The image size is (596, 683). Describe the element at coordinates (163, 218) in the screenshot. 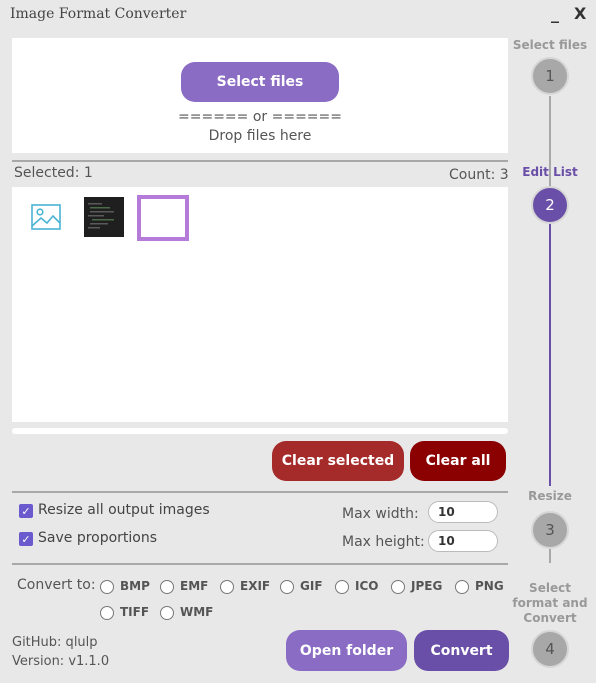

I see `selected-thumbnail` at that location.